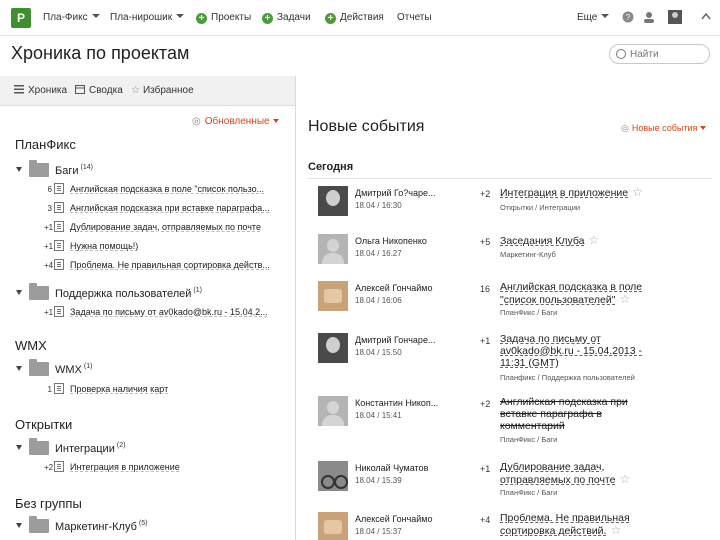  Describe the element at coordinates (542, 241) in the screenshot. I see `event-link: Заседания Клуба` at that location.